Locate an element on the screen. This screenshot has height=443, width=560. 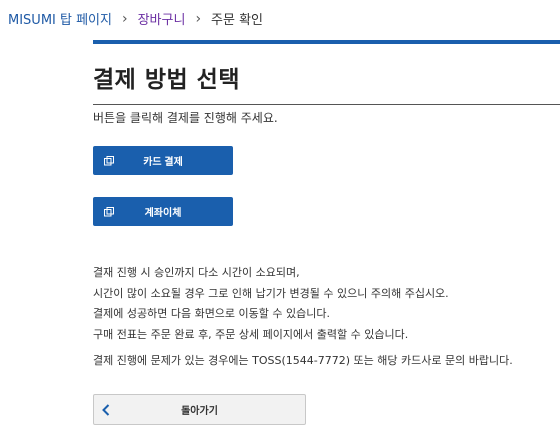
title-divider is located at coordinates (326, 104).